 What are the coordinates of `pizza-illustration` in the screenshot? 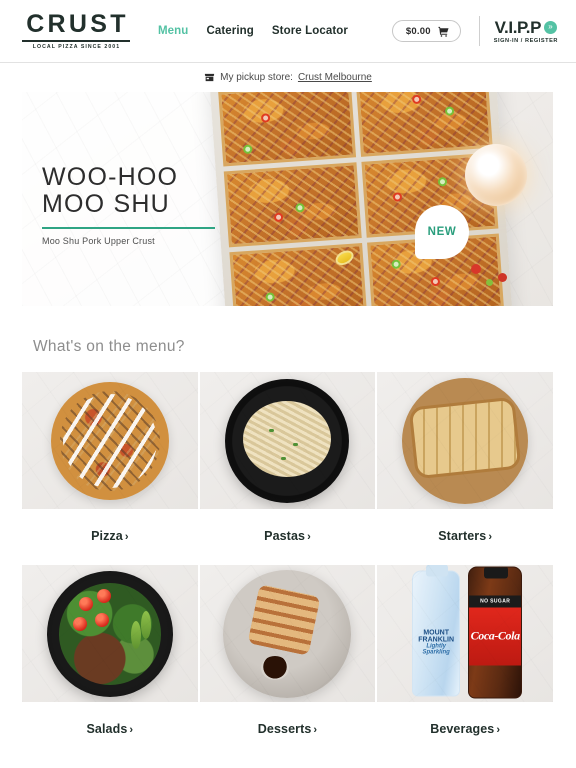 It's located at (109, 440).